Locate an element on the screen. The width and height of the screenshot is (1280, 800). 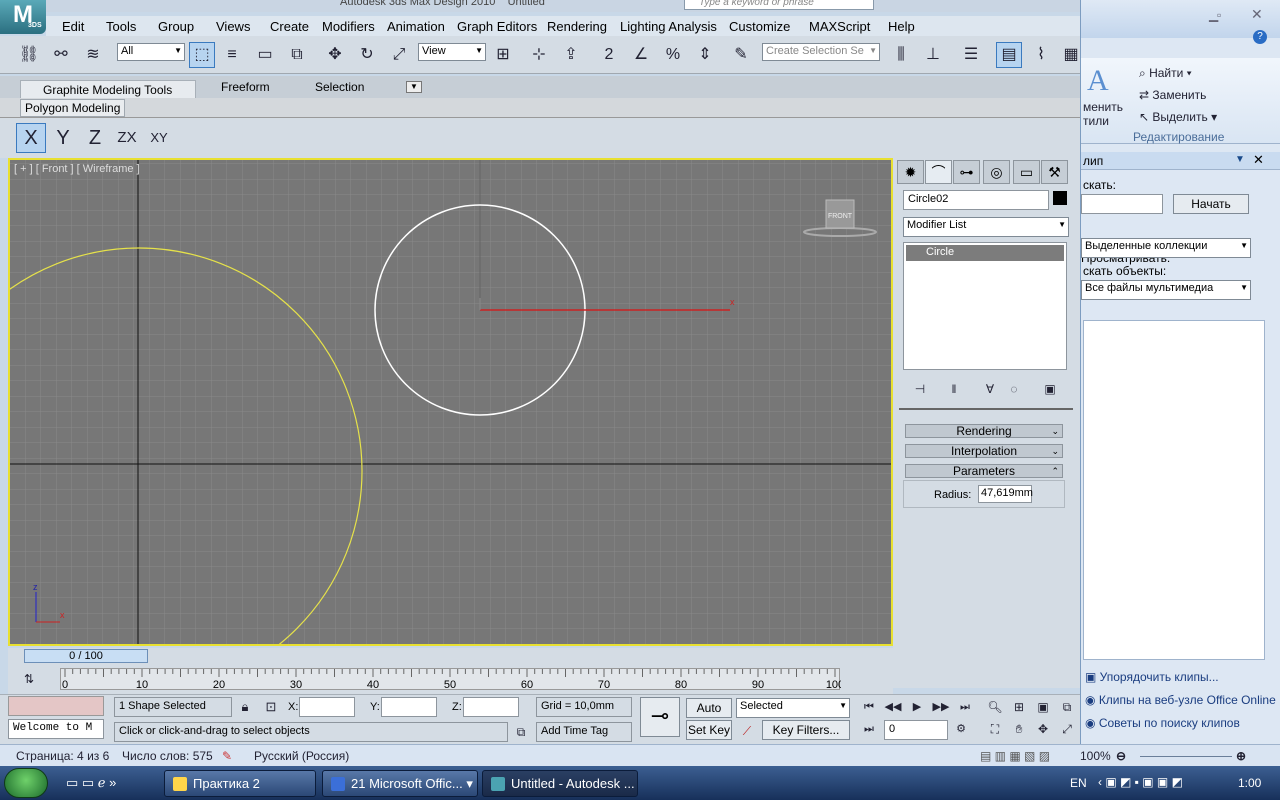
menu-edit: Edit is located at coordinates (73, 26).